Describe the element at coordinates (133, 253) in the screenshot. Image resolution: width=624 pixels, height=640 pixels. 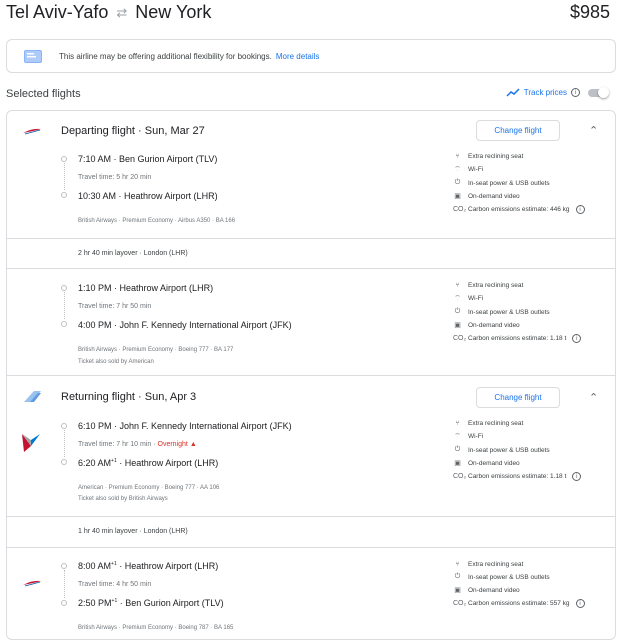
I see `layover-info: 2 hr 40 min layover · London (LHR)` at that location.